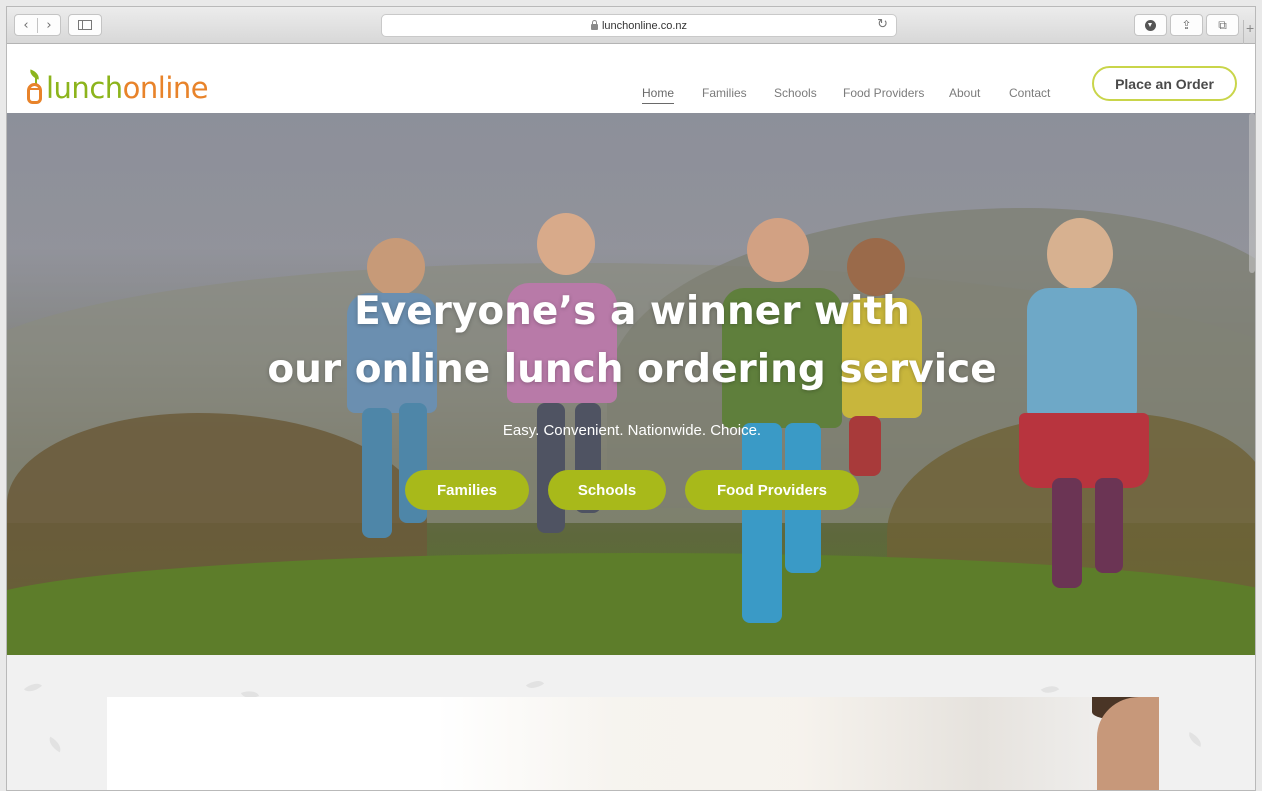  I want to click on lock-icon, so click(594, 24).